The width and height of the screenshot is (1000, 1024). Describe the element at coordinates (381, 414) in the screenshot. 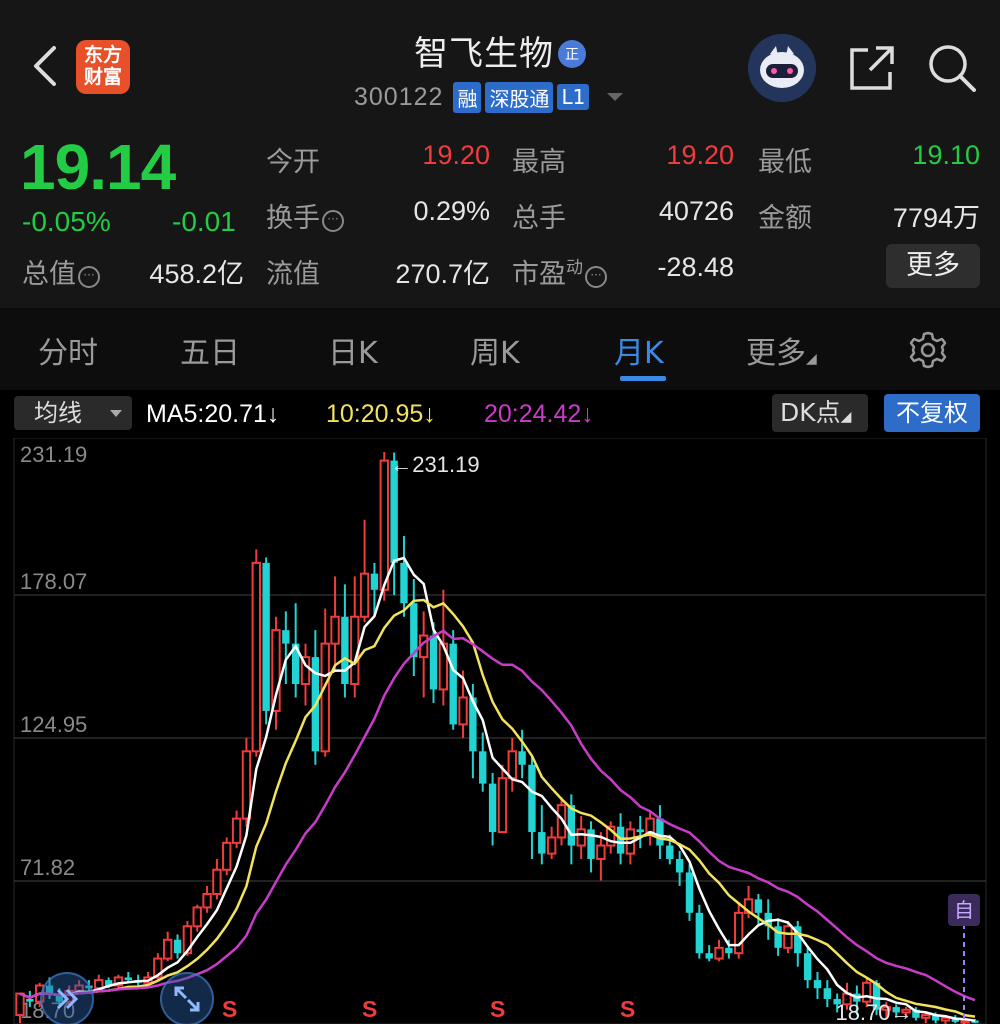

I see `ma10-value: 10:20.95↓` at that location.